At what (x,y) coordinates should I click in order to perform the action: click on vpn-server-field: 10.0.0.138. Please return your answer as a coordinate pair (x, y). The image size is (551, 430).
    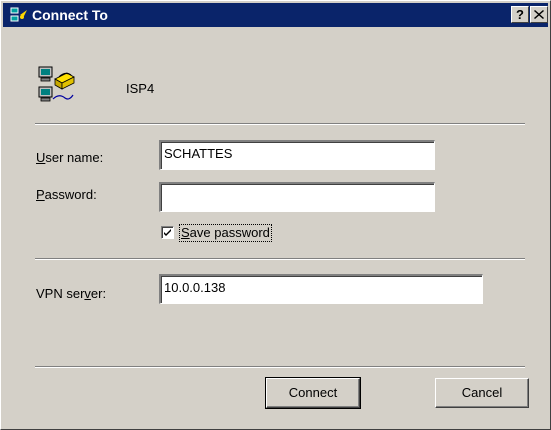
    Looking at the image, I should click on (321, 289).